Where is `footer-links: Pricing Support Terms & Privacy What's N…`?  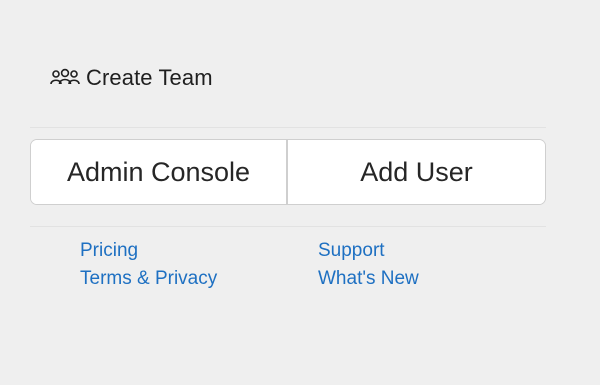 footer-links: Pricing Support Terms & Privacy What's N… is located at coordinates (280, 265).